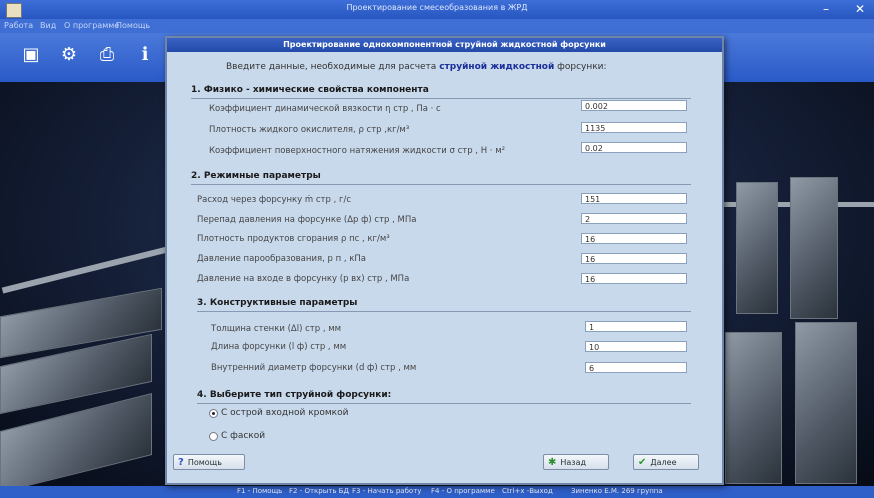 Image resolution: width=874 pixels, height=498 pixels. I want to click on field-label-wall-thickness: Толщина стенки (Δl) стр , мм, so click(276, 329).